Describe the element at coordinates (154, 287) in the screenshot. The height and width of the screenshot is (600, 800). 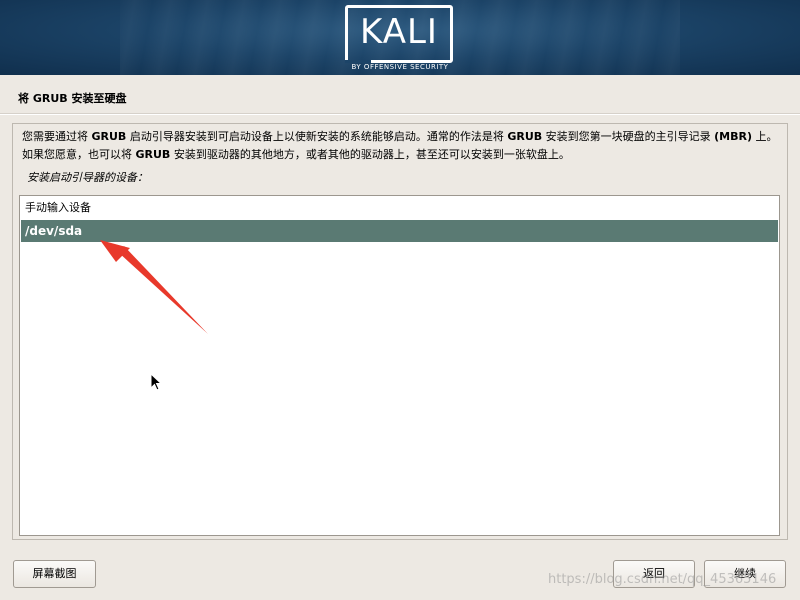
I see `red-arrow-icon` at that location.